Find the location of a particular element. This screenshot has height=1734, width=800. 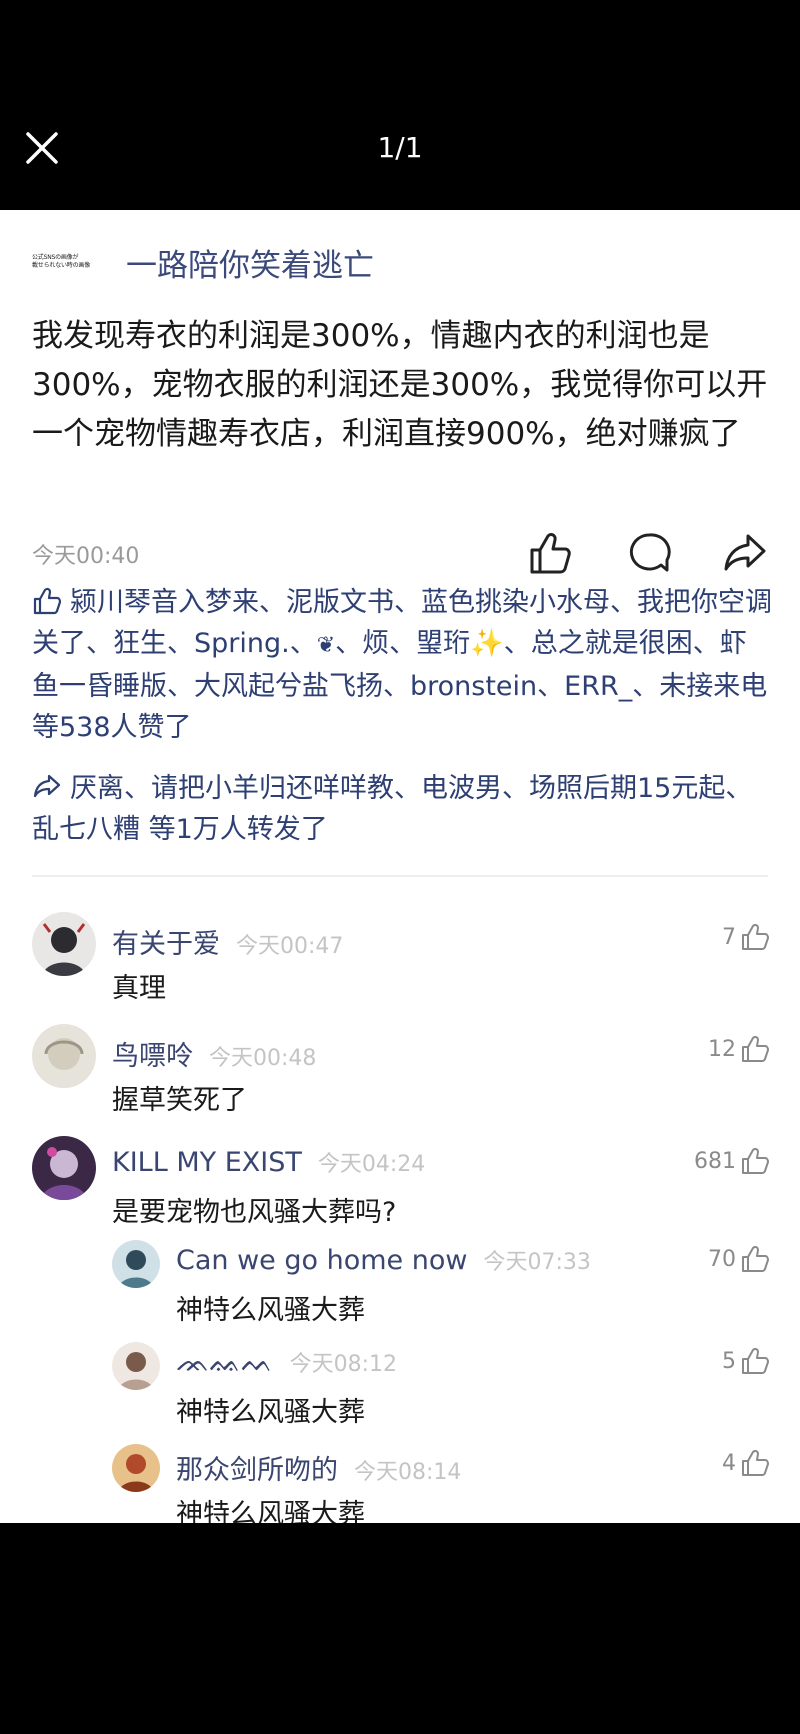

reply-author-name: 那众剑所吻的 is located at coordinates (257, 1470).